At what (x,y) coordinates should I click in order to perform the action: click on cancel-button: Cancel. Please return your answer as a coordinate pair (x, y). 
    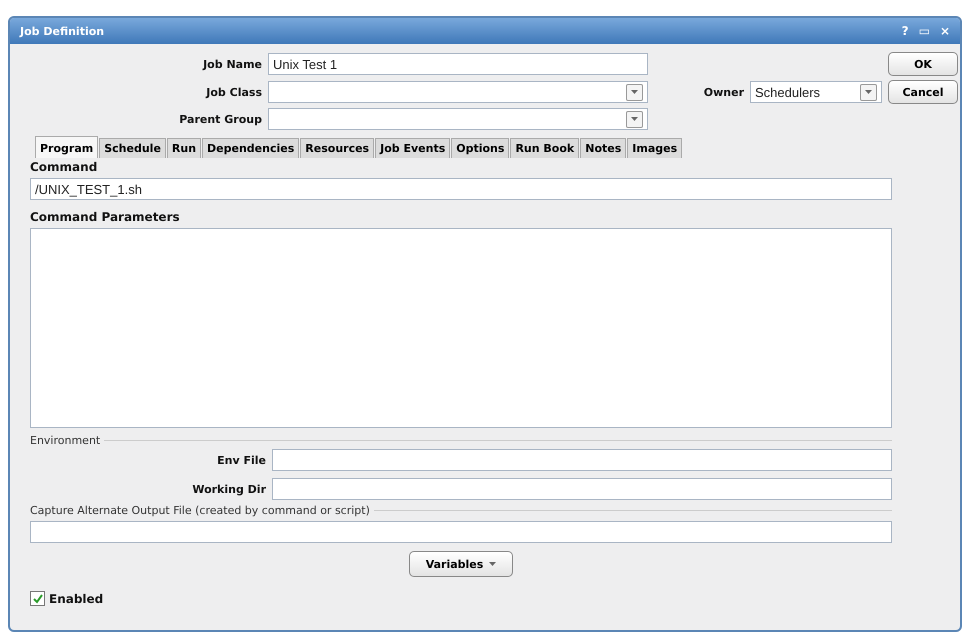
    Looking at the image, I should click on (923, 92).